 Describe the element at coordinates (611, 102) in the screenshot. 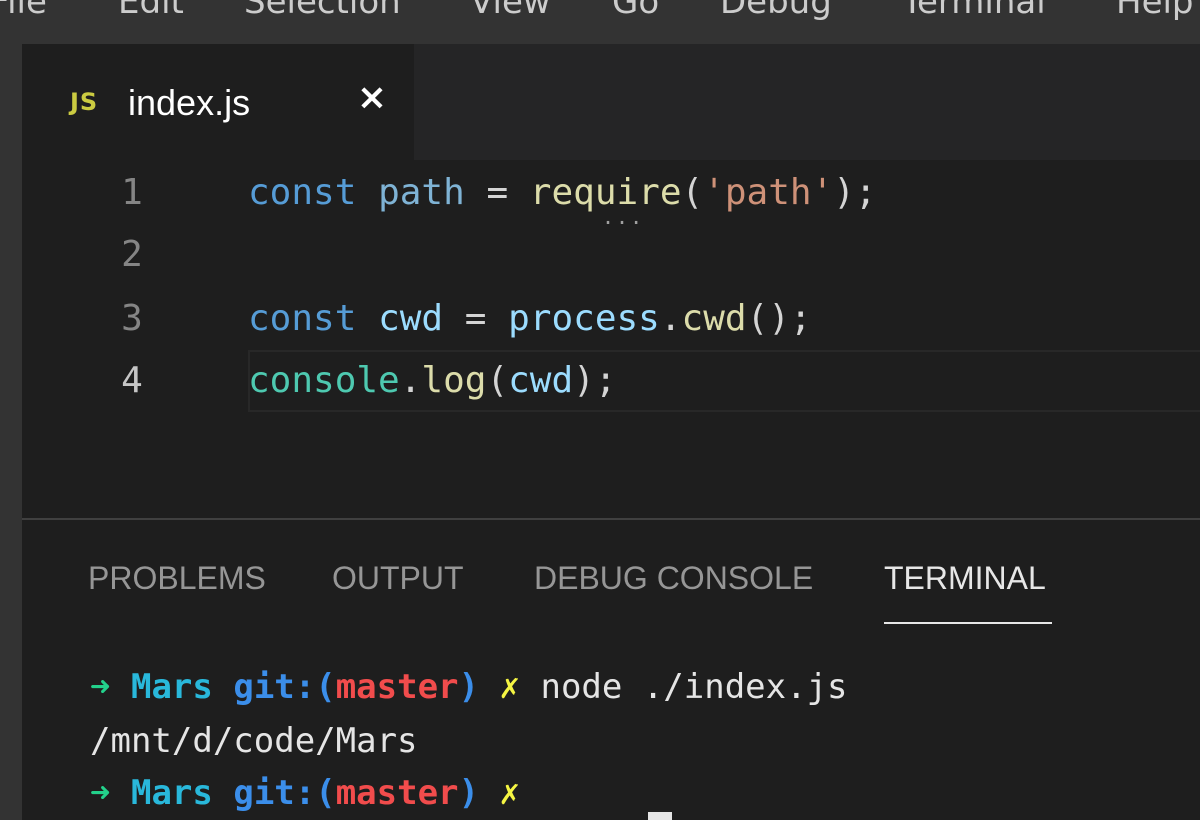

I see `editor-tab-bar: JS index.js ×` at that location.